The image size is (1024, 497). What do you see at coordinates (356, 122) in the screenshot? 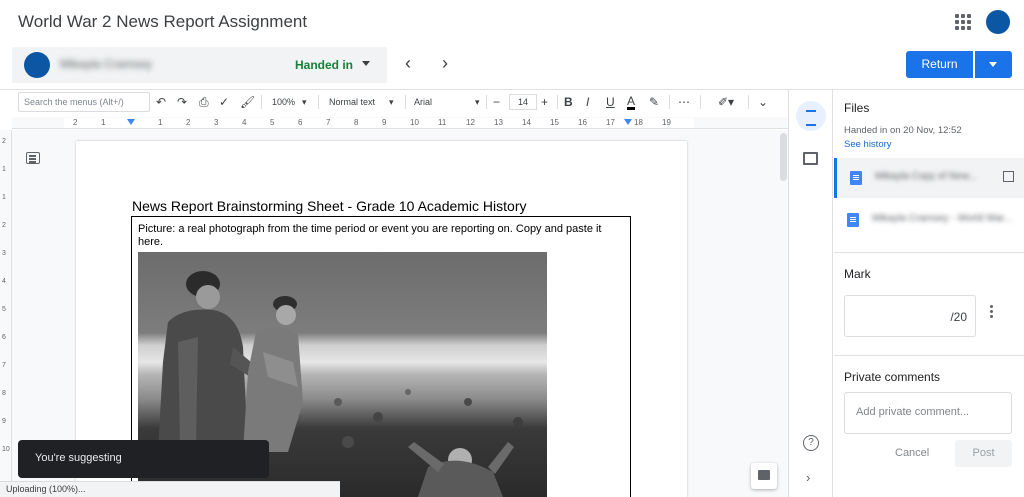
I see `ruler-tick-label: 8` at bounding box center [356, 122].